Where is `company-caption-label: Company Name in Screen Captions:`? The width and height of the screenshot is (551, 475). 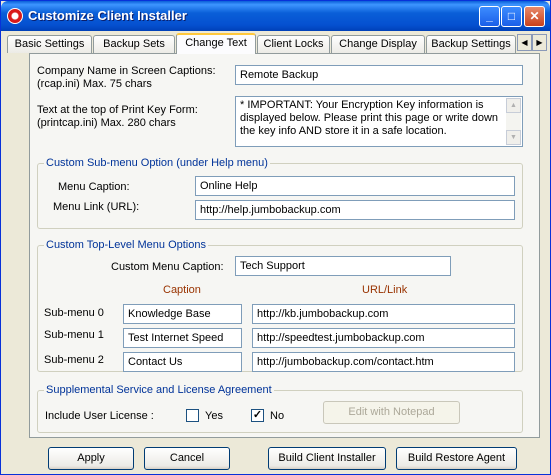 company-caption-label: Company Name in Screen Captions: is located at coordinates (126, 71).